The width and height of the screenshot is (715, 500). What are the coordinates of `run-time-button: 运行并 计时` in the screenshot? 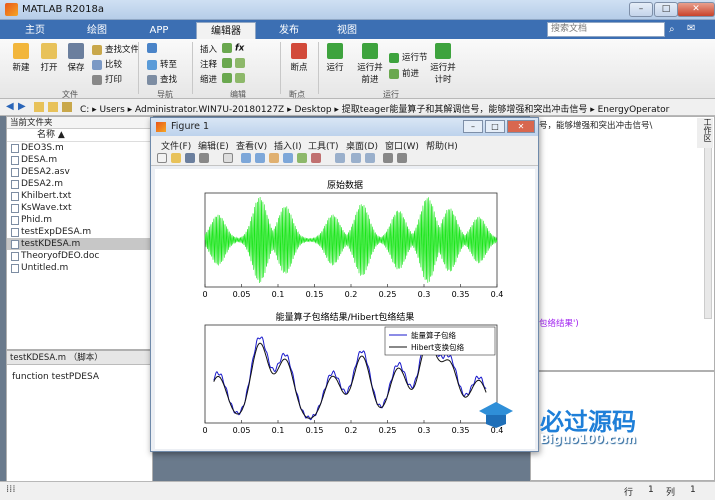 It's located at (443, 64).